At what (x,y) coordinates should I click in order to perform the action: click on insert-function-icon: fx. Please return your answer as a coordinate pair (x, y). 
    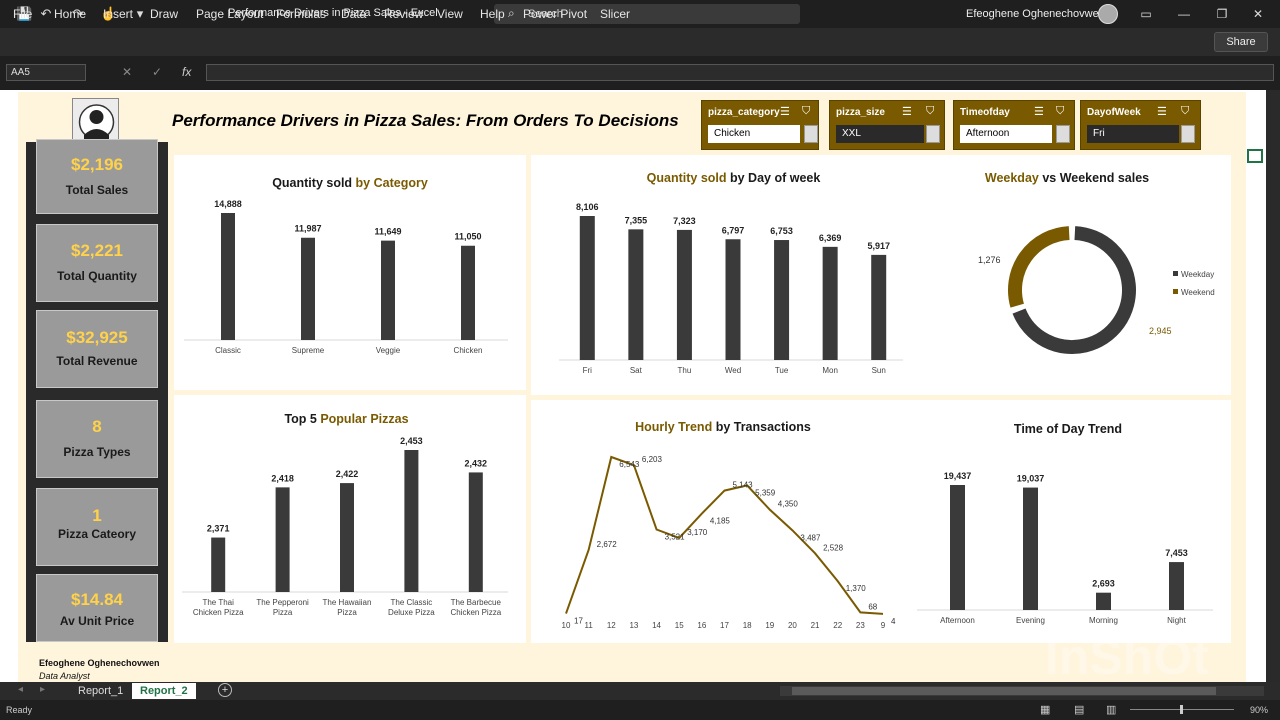
    Looking at the image, I should click on (186, 72).